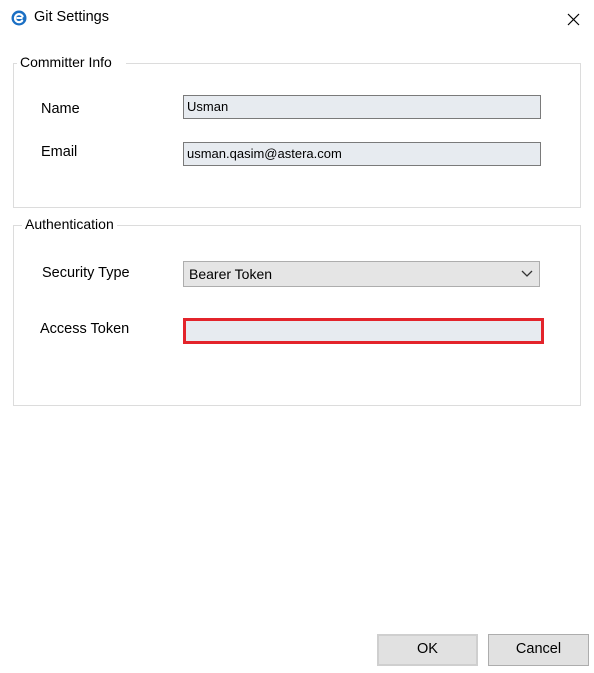  Describe the element at coordinates (538, 650) in the screenshot. I see `cancel-button: Cancel` at that location.